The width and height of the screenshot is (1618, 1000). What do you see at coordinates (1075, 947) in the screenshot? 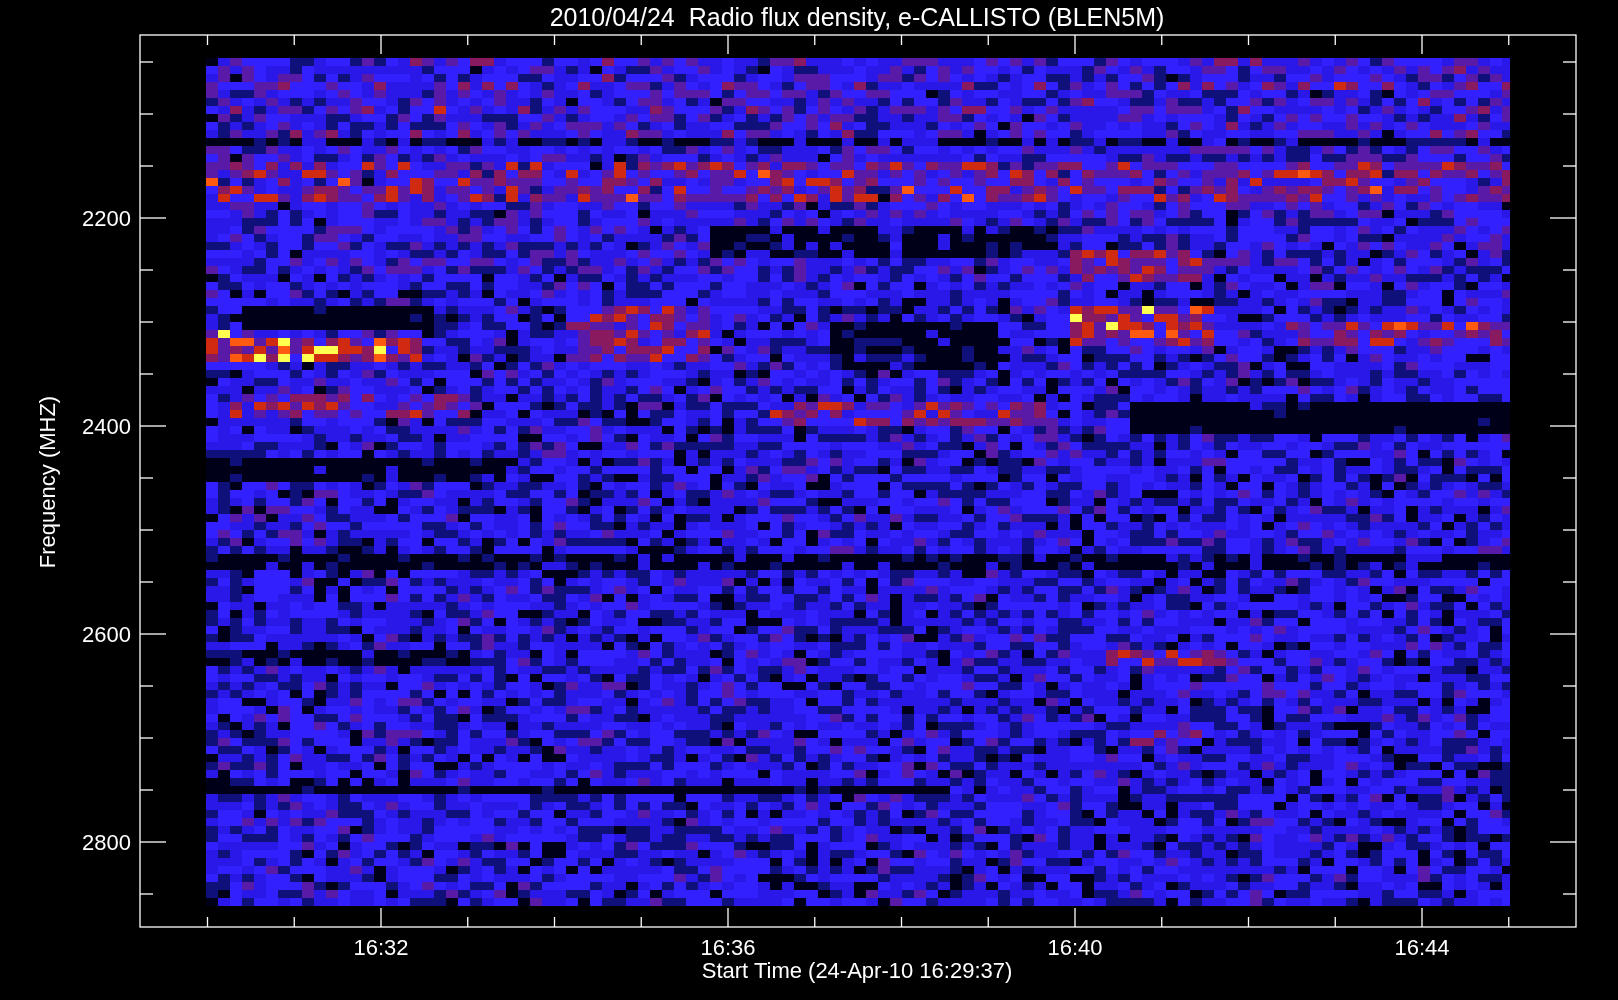
I see `tick-label: 16:40` at bounding box center [1075, 947].